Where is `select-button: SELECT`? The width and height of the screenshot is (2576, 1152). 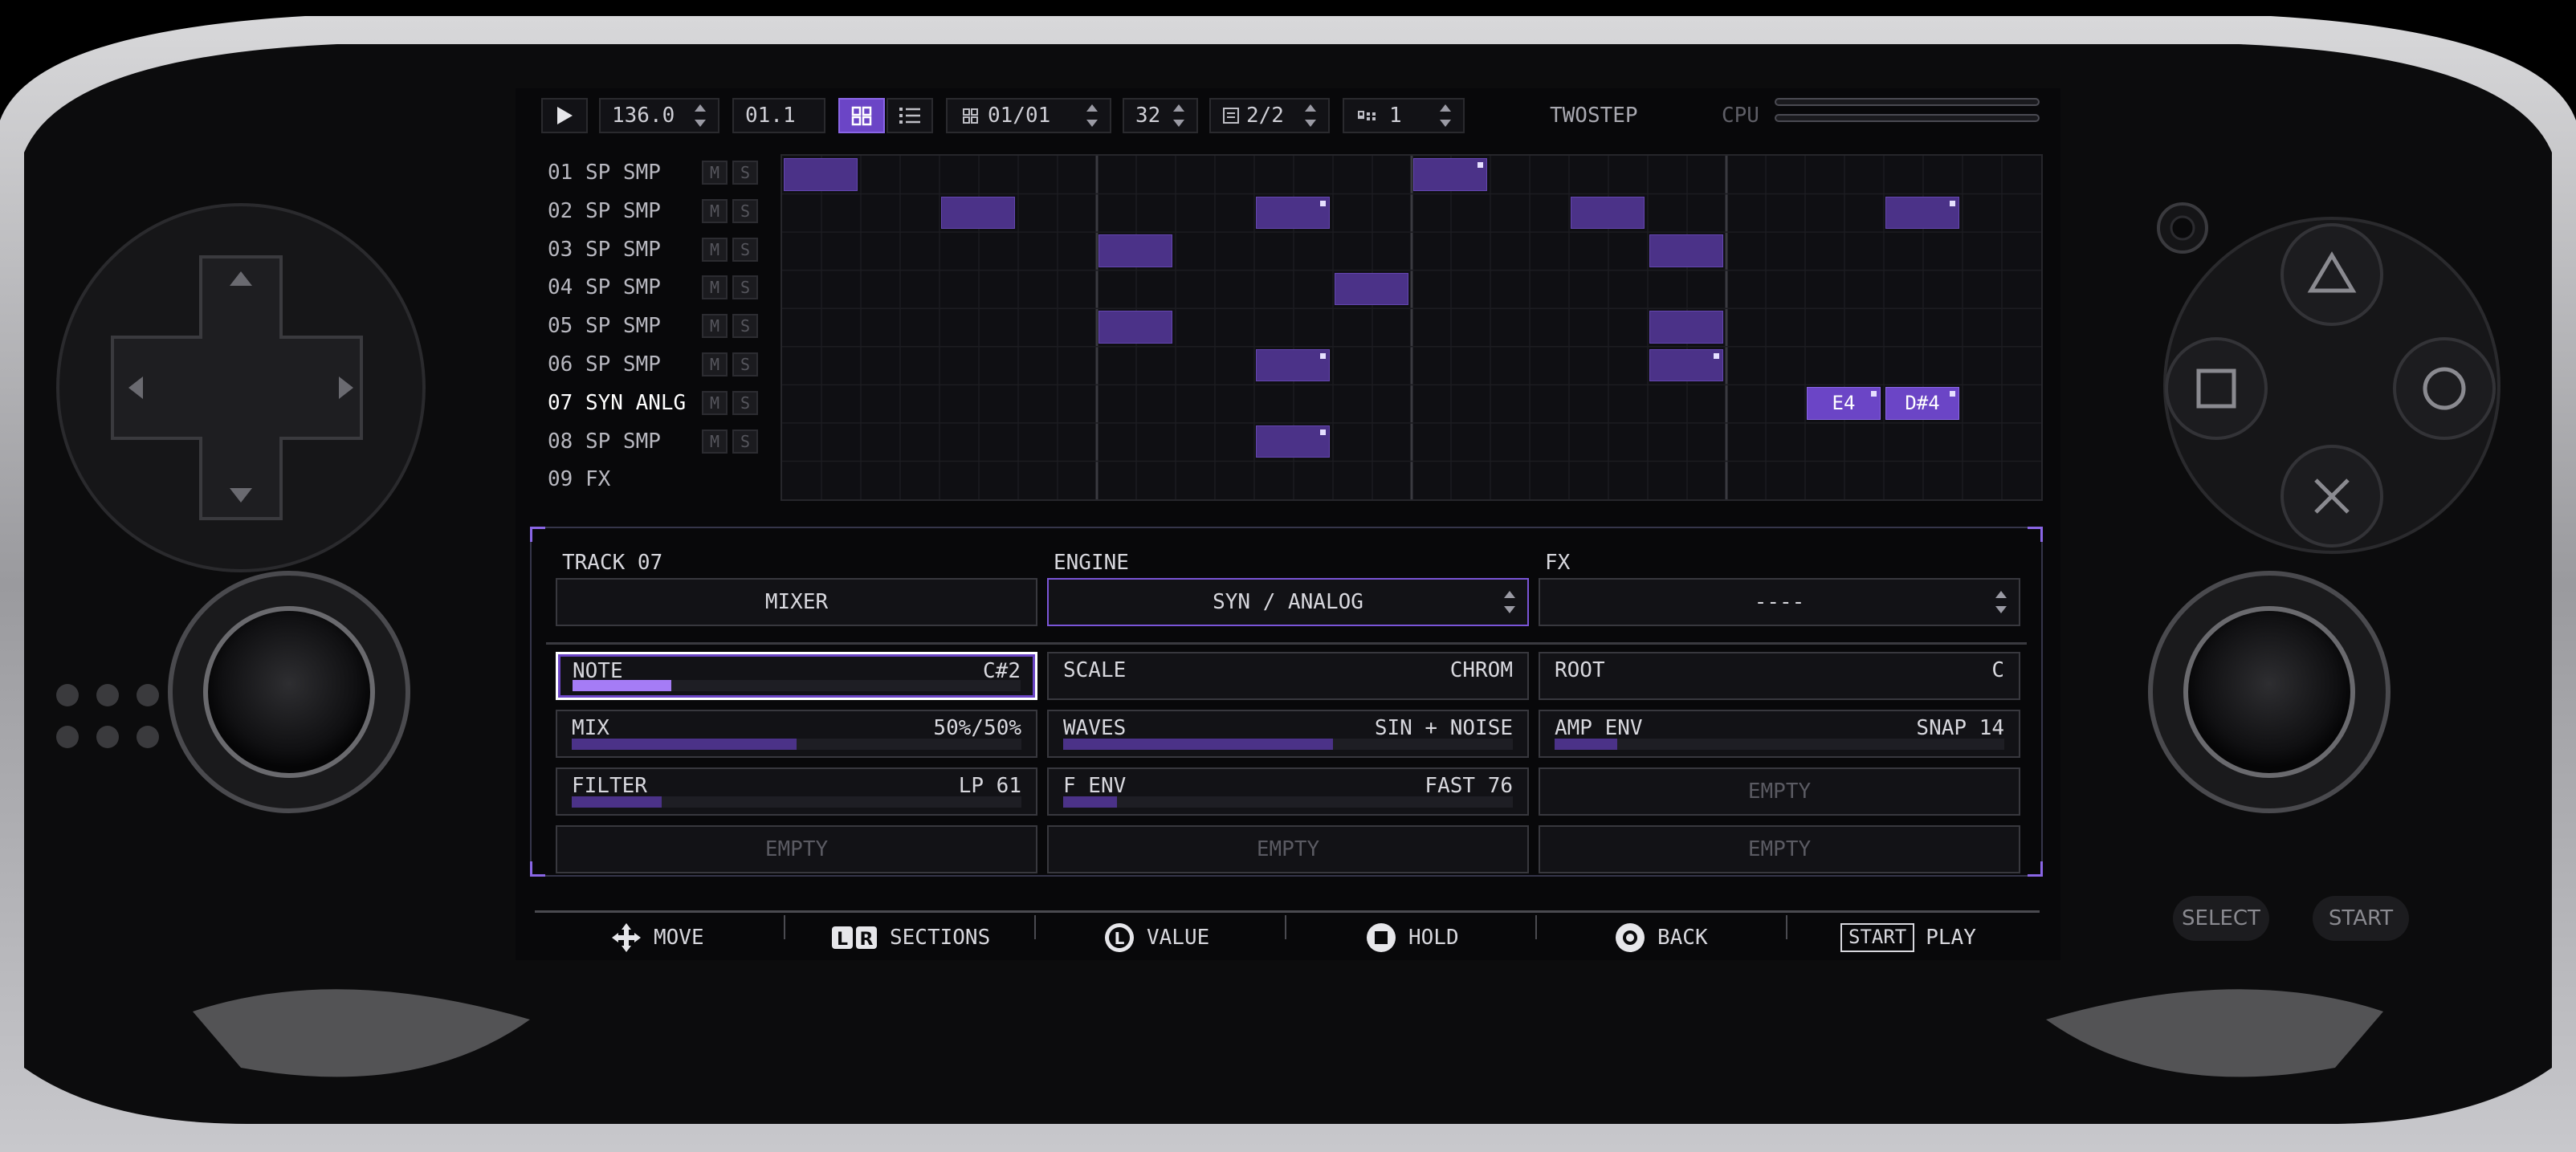 select-button: SELECT is located at coordinates (2221, 919).